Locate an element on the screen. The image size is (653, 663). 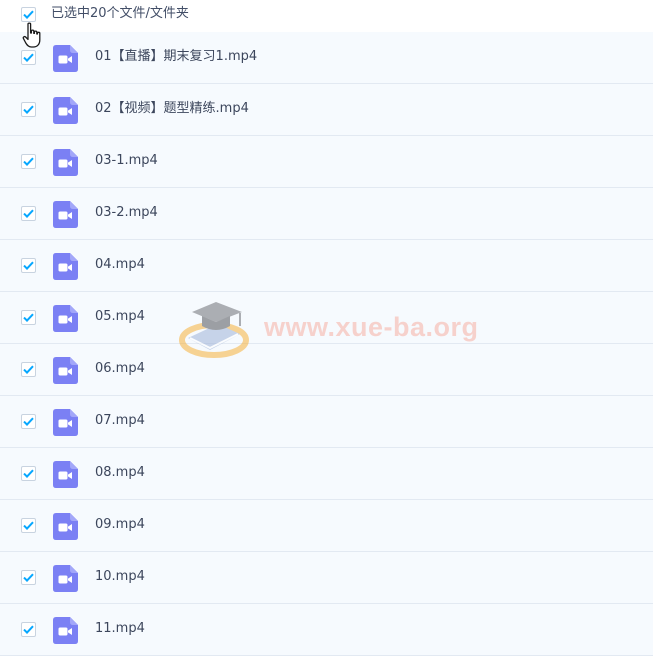
file-name: 08.mp4 is located at coordinates (120, 473).